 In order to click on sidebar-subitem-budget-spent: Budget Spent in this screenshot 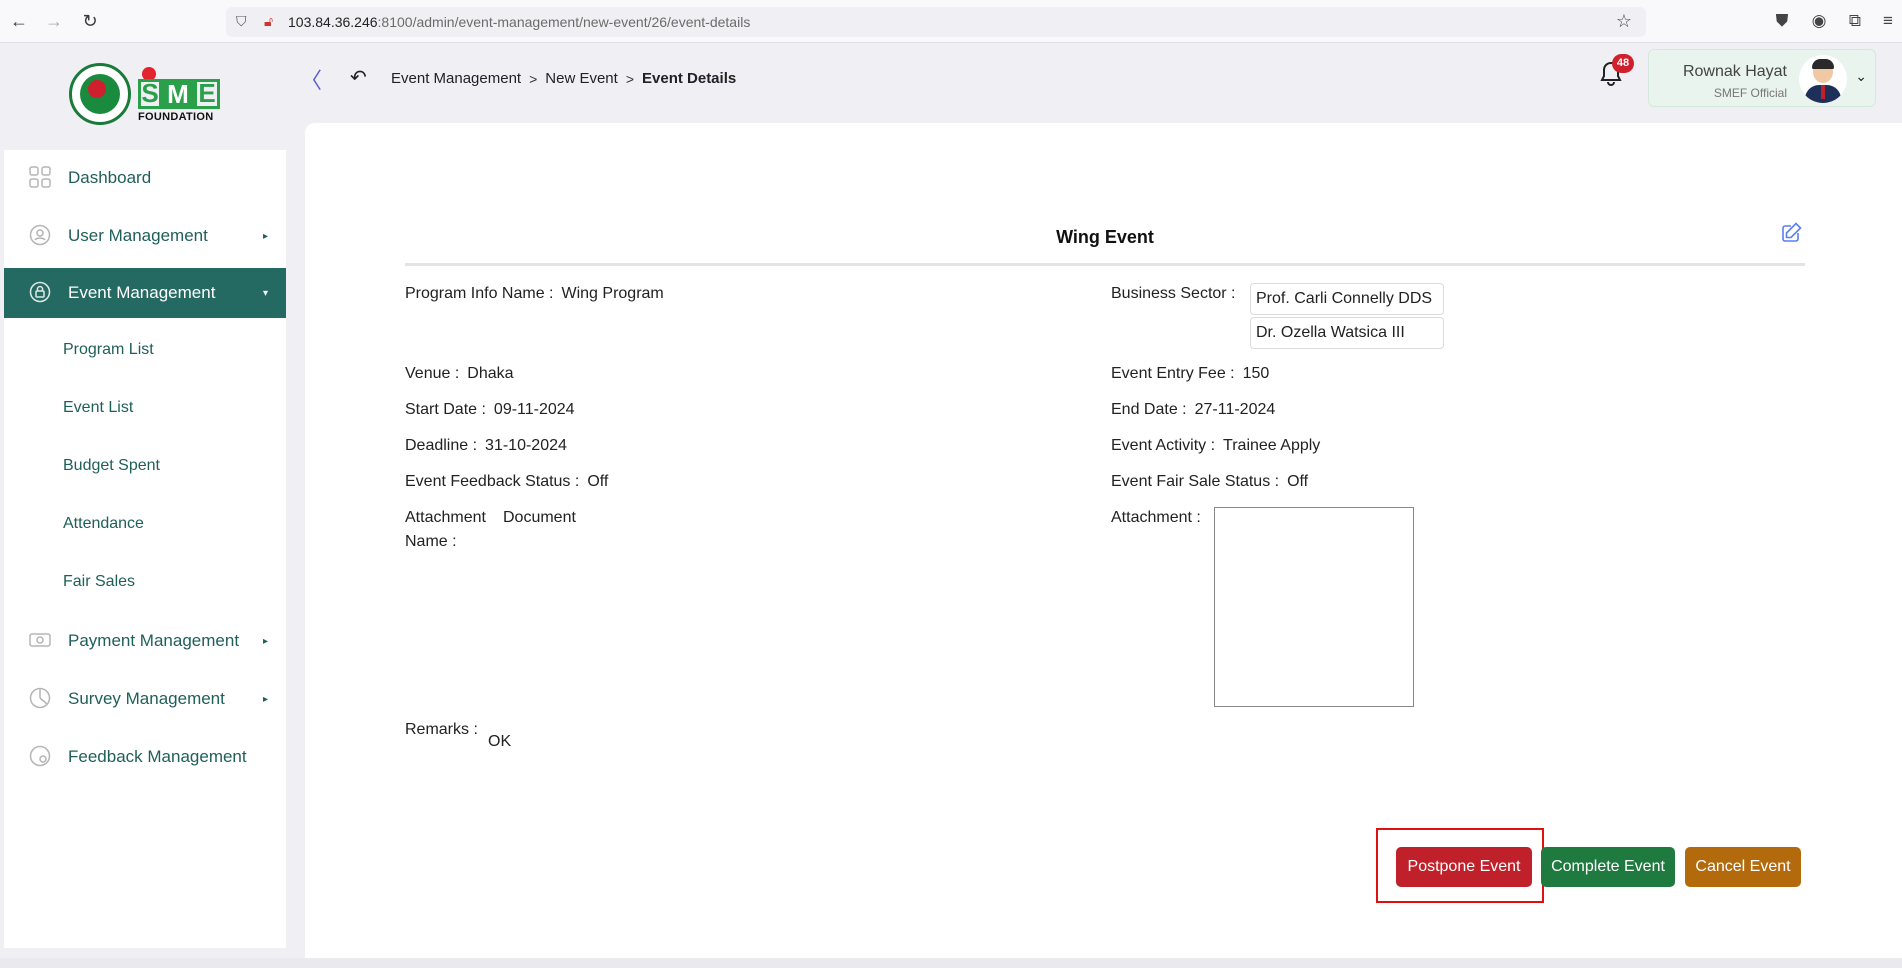, I will do `click(111, 472)`.